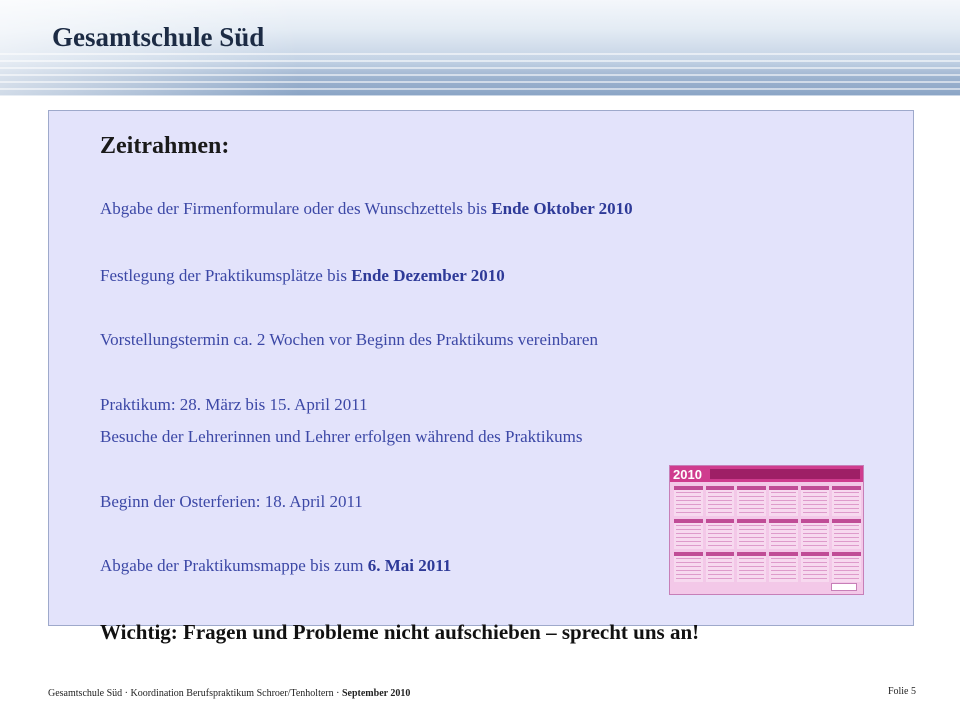 This screenshot has width=960, height=720. What do you see at coordinates (158, 37) in the screenshot?
I see `slide-title: Gesamtschule Süd` at bounding box center [158, 37].